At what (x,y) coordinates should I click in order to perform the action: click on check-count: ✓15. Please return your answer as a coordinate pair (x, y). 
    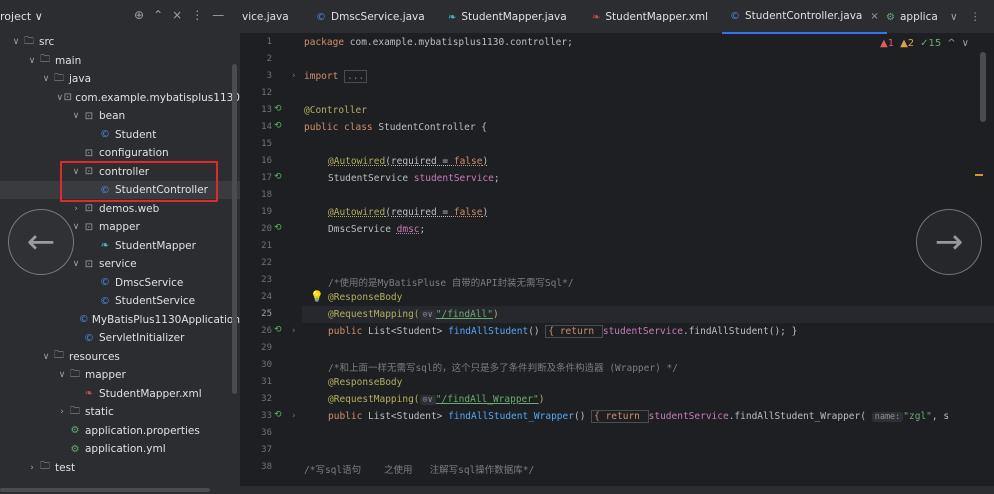
    Looking at the image, I should click on (930, 43).